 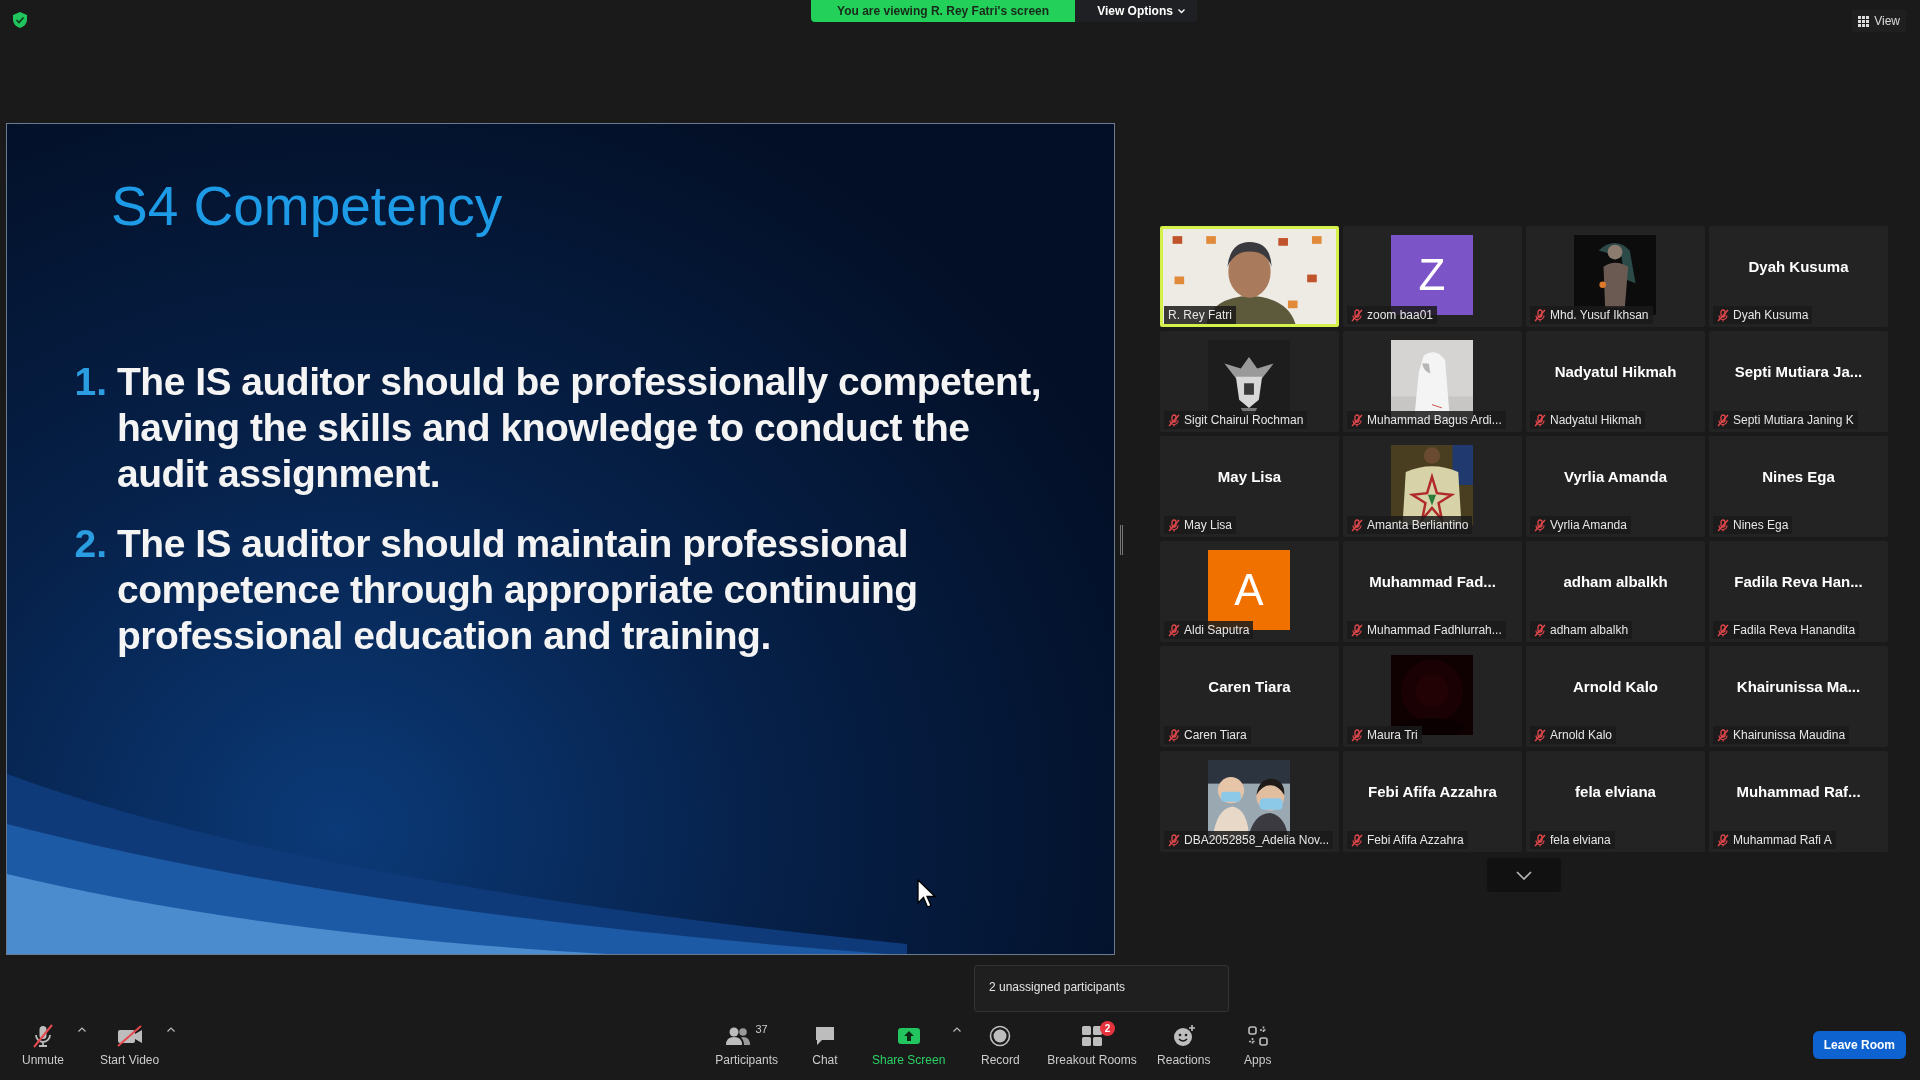 I want to click on participant-name: Maura Tri, so click(x=1392, y=735).